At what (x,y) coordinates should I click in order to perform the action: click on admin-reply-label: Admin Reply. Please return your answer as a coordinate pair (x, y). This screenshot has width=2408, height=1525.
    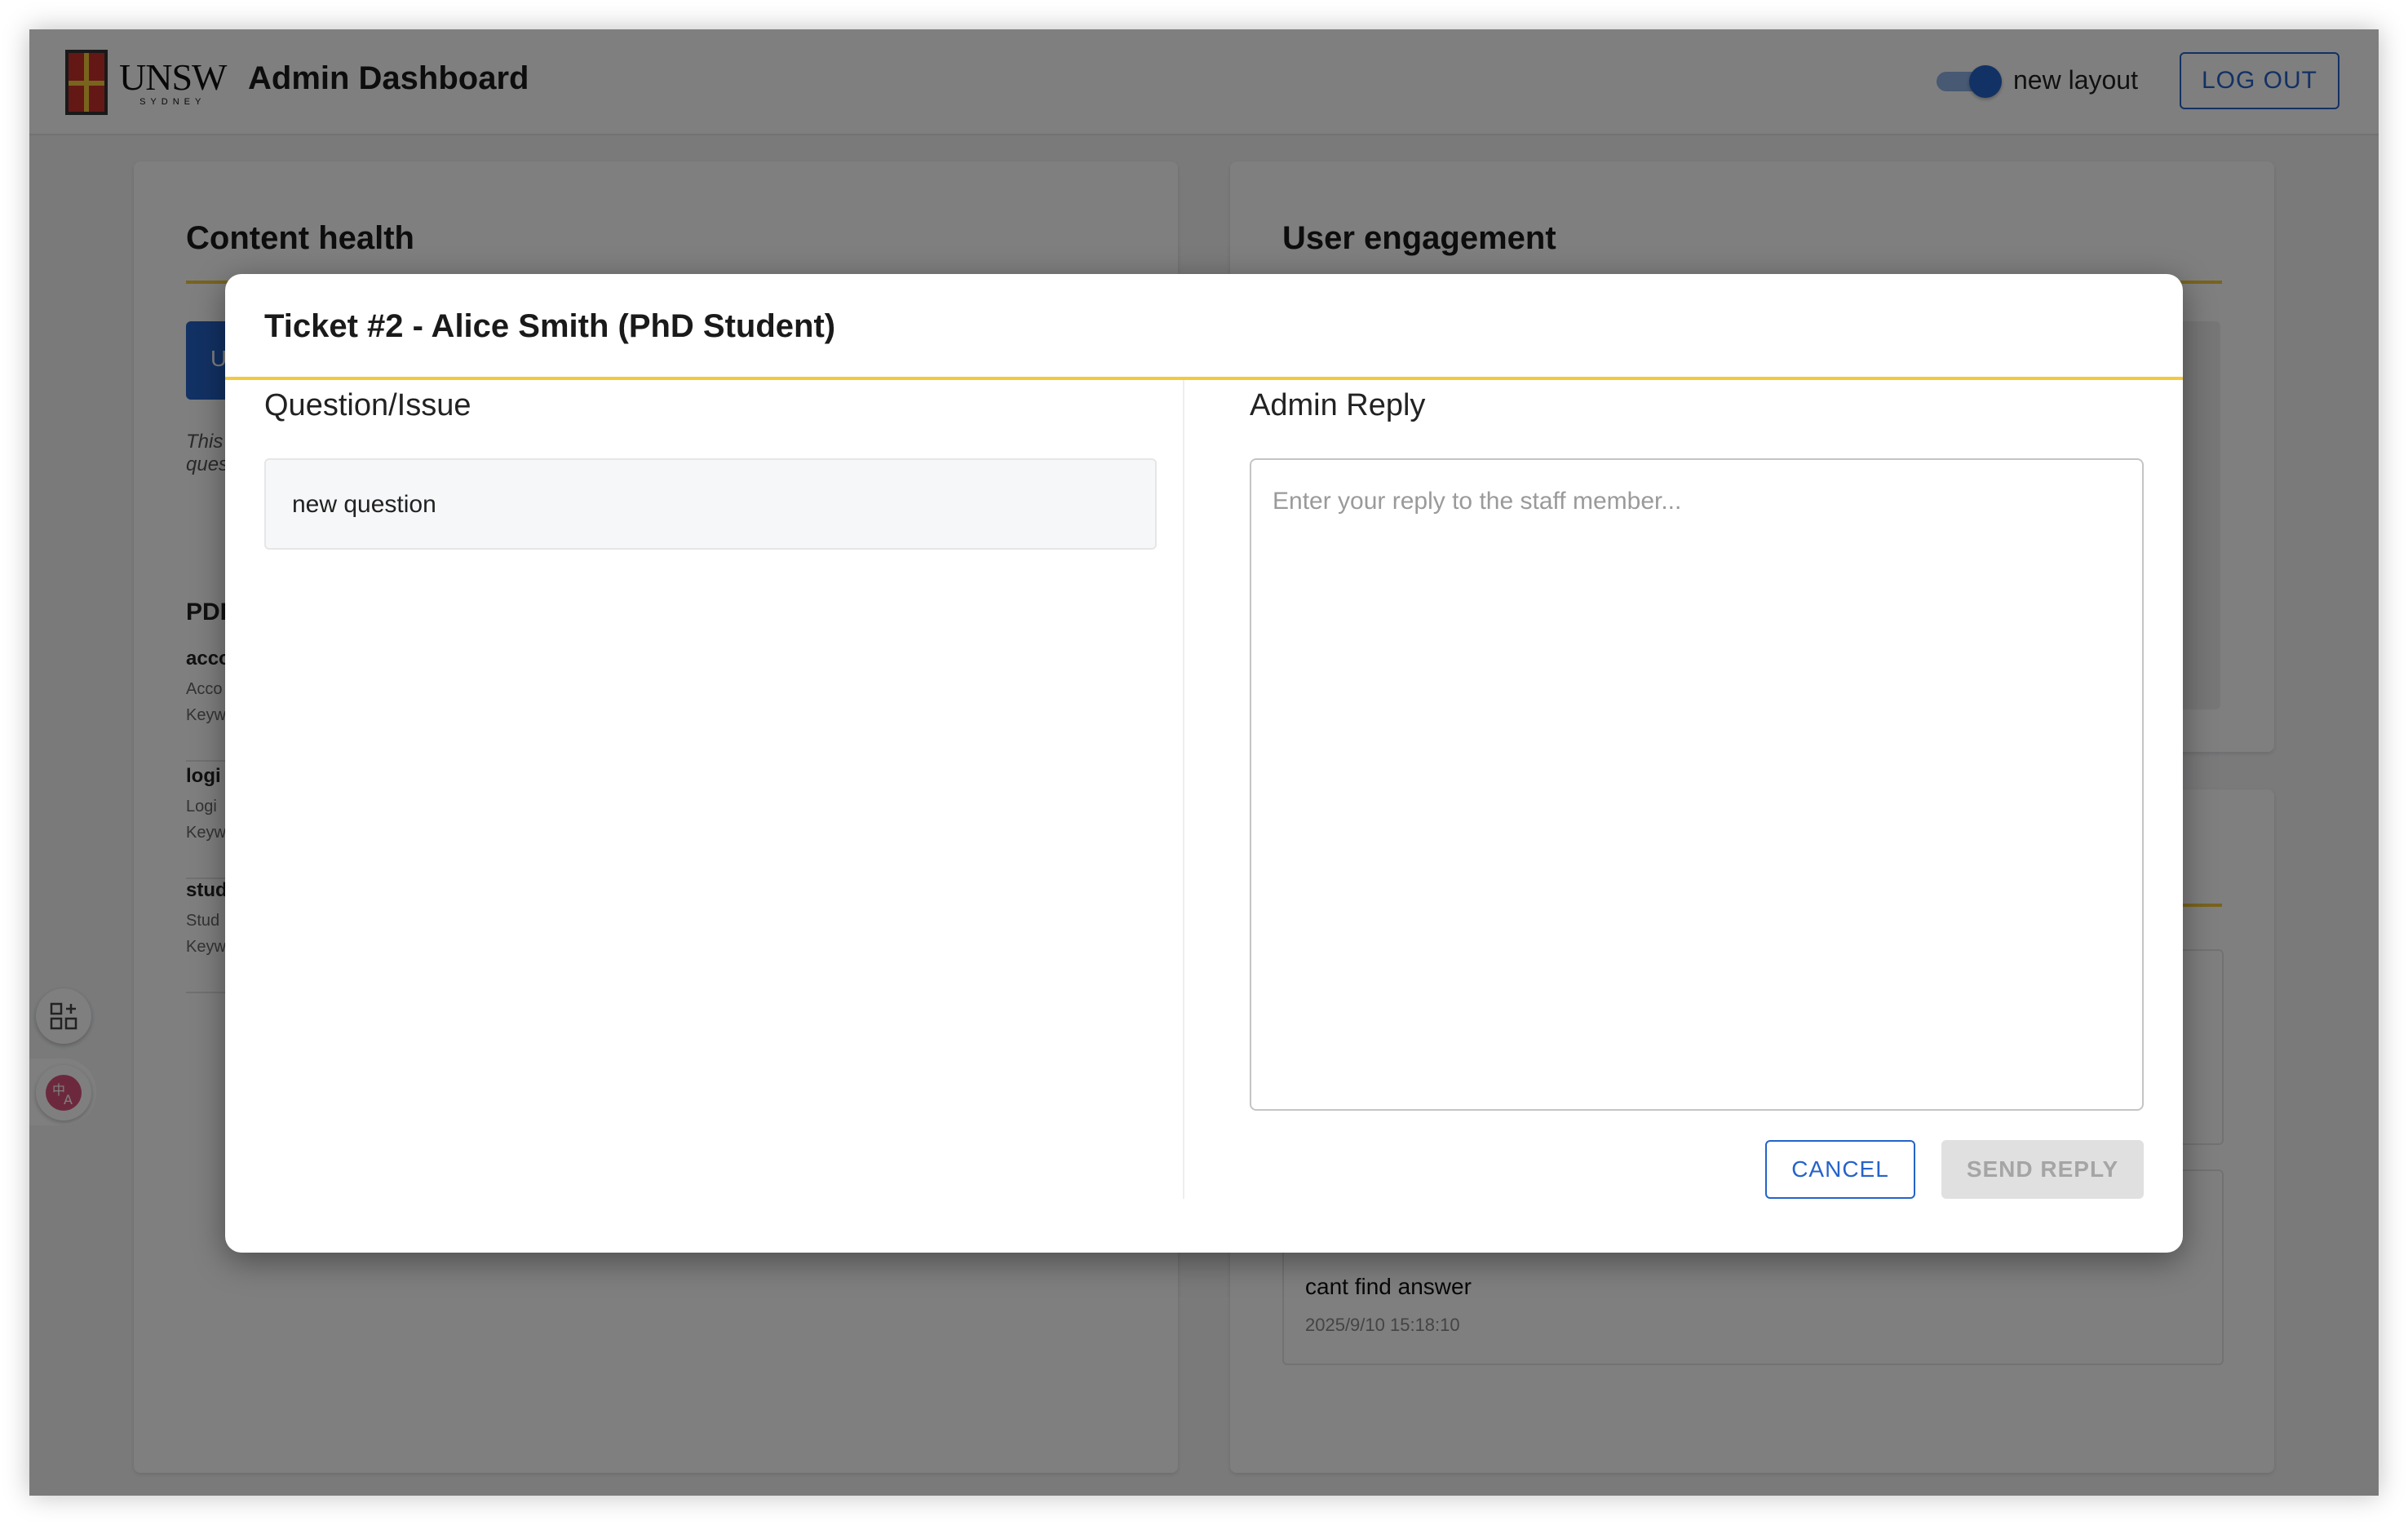
    Looking at the image, I should click on (1338, 405).